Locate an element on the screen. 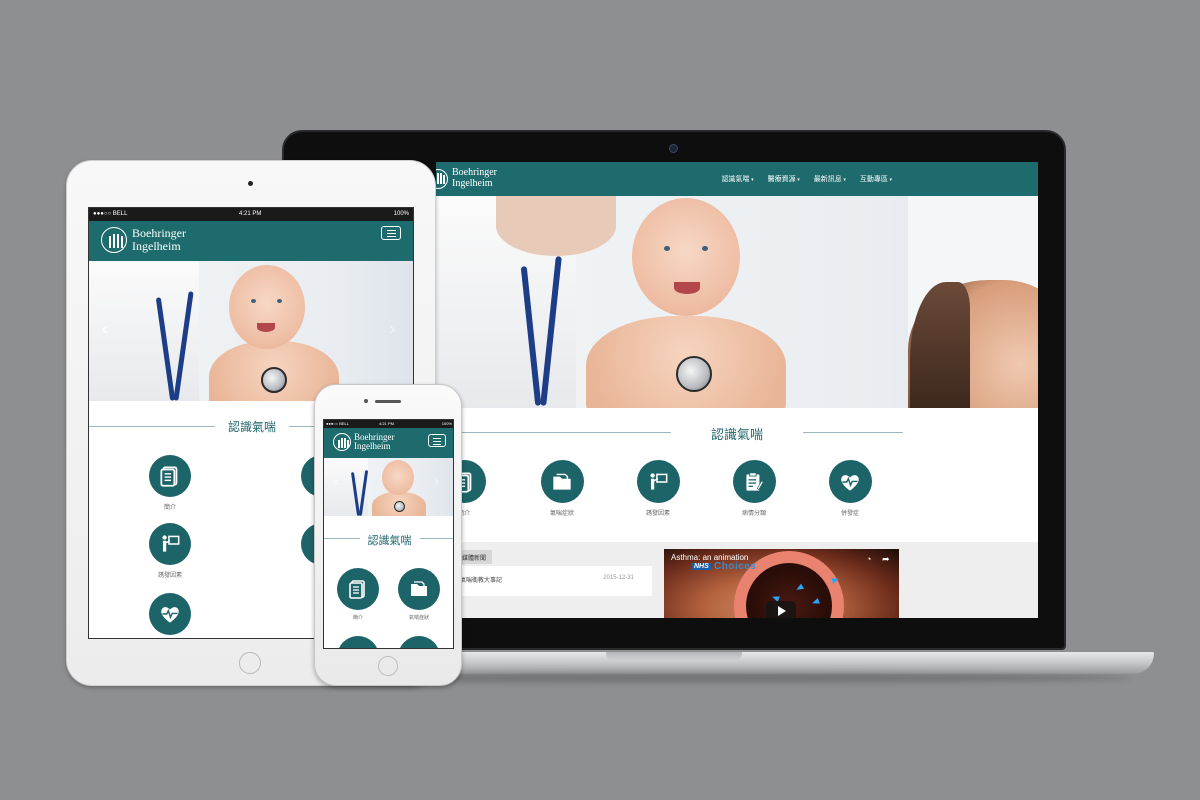  main-menu: 認識氣喘 醫療資源 最新訊息 互動專區 is located at coordinates (807, 179).